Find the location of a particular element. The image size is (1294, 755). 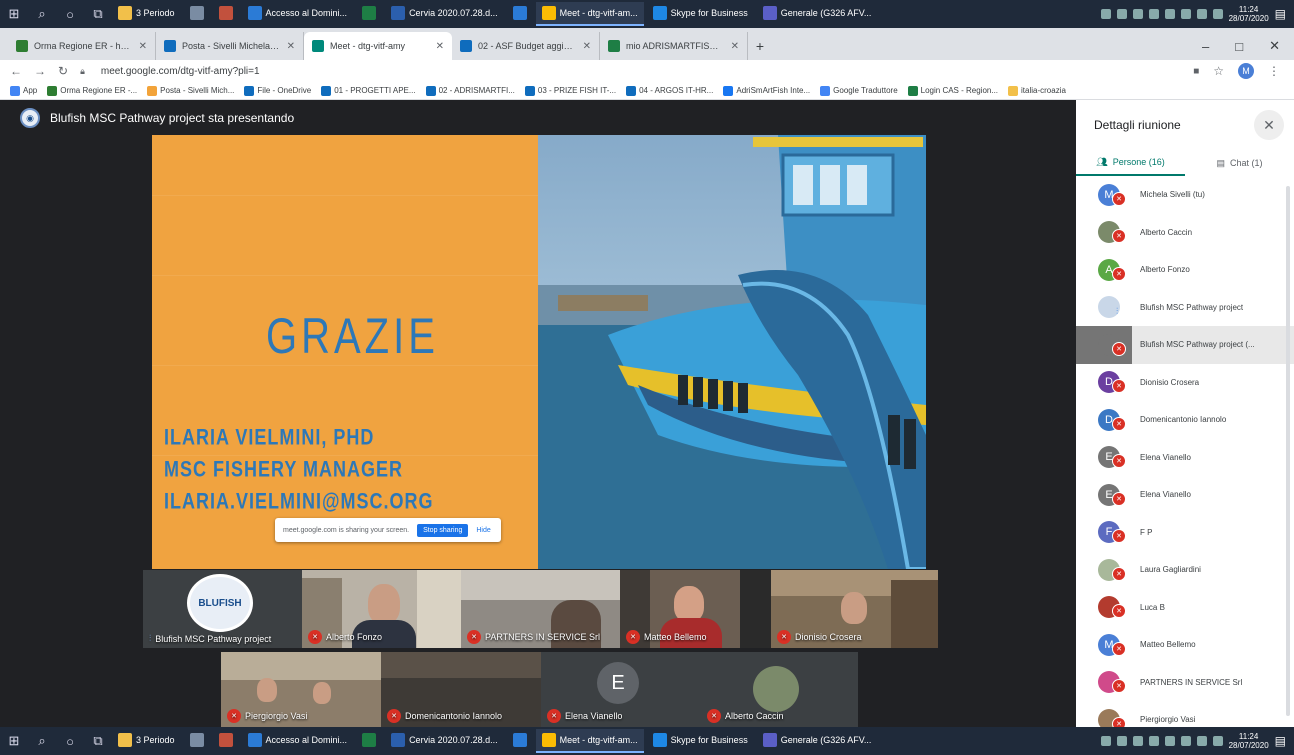

participant-row: M ✕ Matteo Bellemo is located at coordinates (1185, 645).